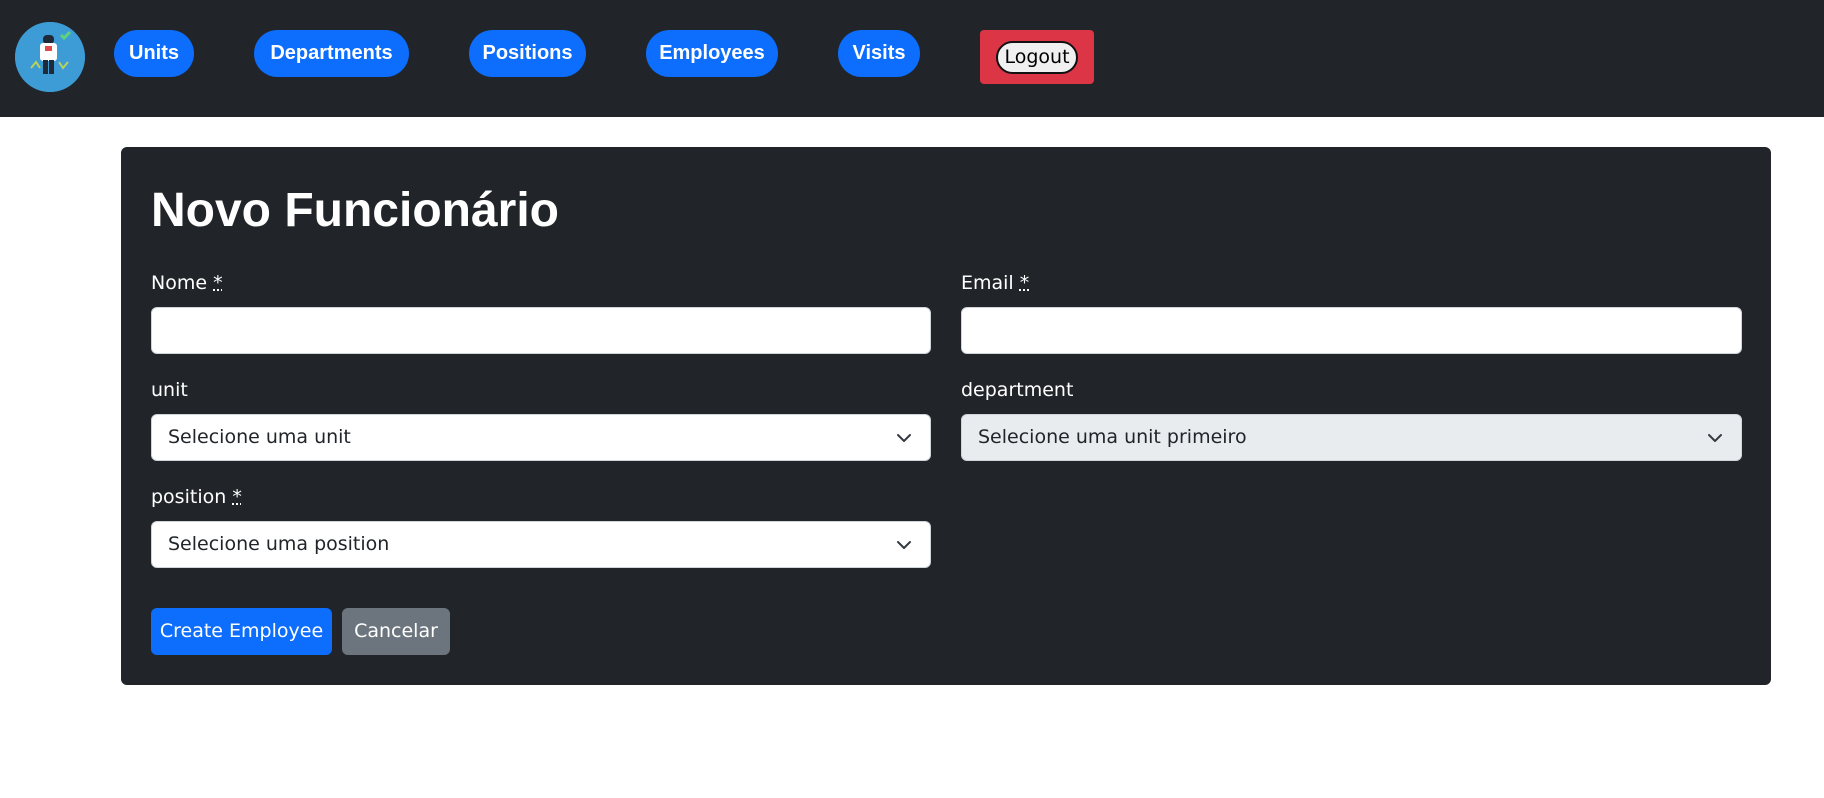 The width and height of the screenshot is (1824, 798). Describe the element at coordinates (241, 631) in the screenshot. I see `create-employee-button: Create Employee` at that location.